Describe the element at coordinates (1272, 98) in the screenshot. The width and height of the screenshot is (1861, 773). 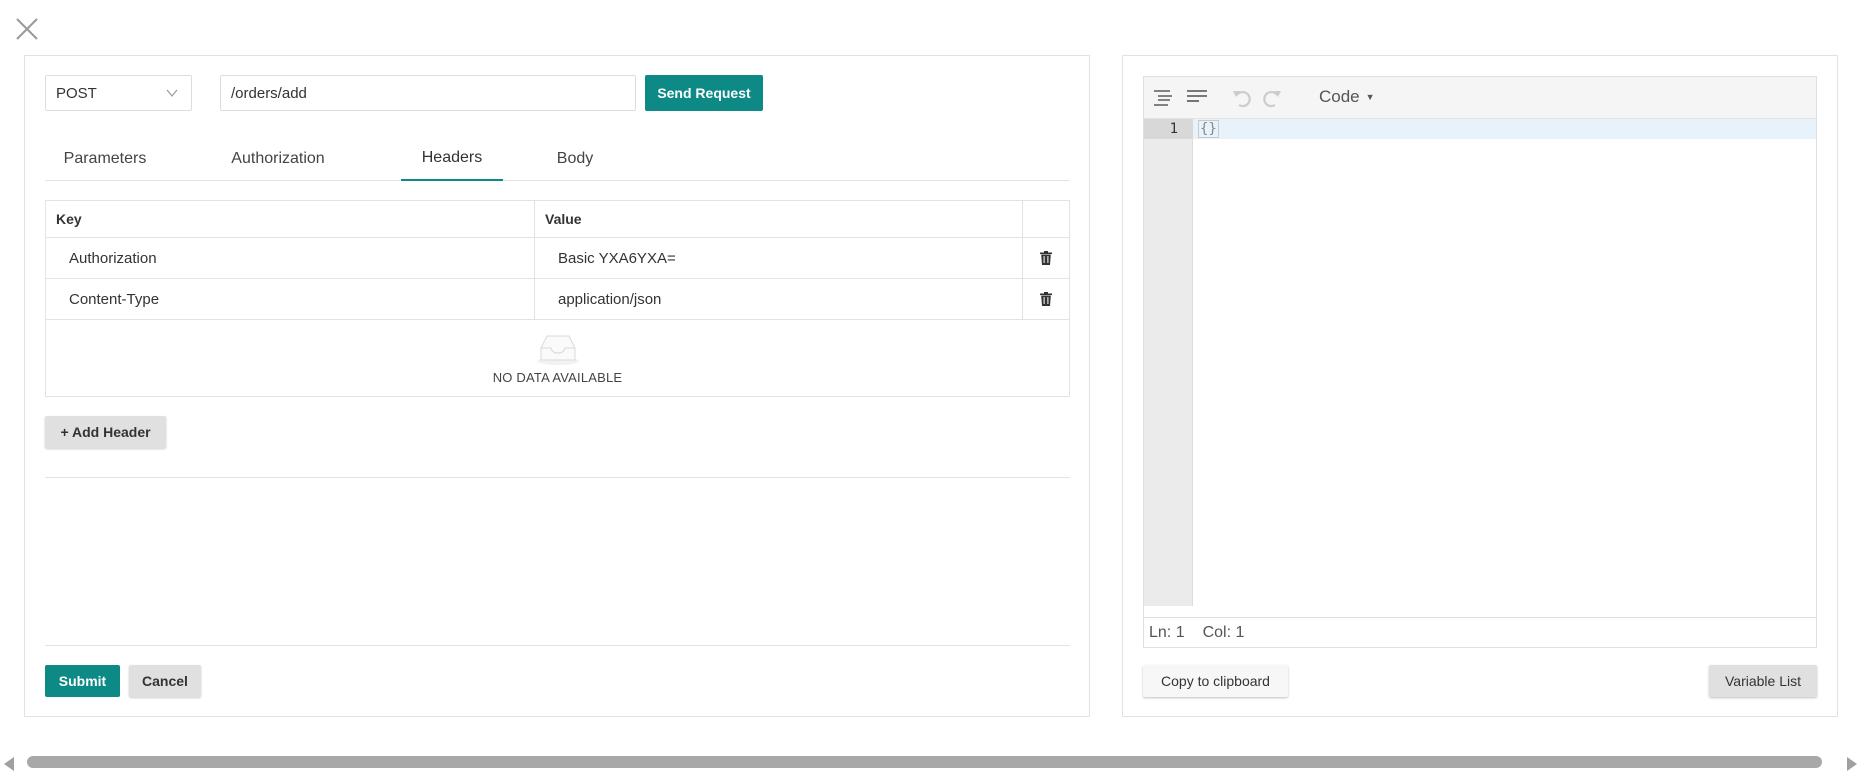
I see `redo-icon` at that location.